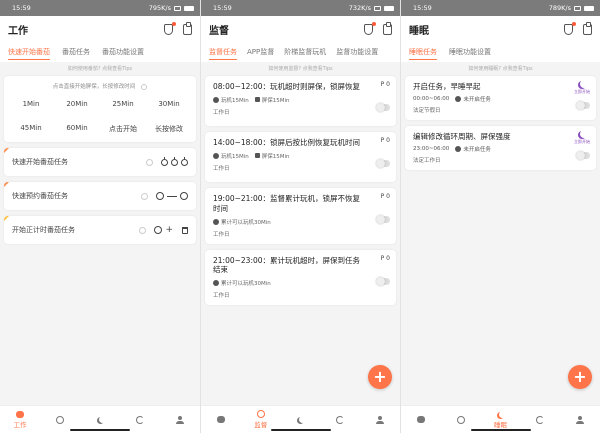 The width and height of the screenshot is (600, 433). I want to click on status-speed: 732K/s, so click(359, 8).